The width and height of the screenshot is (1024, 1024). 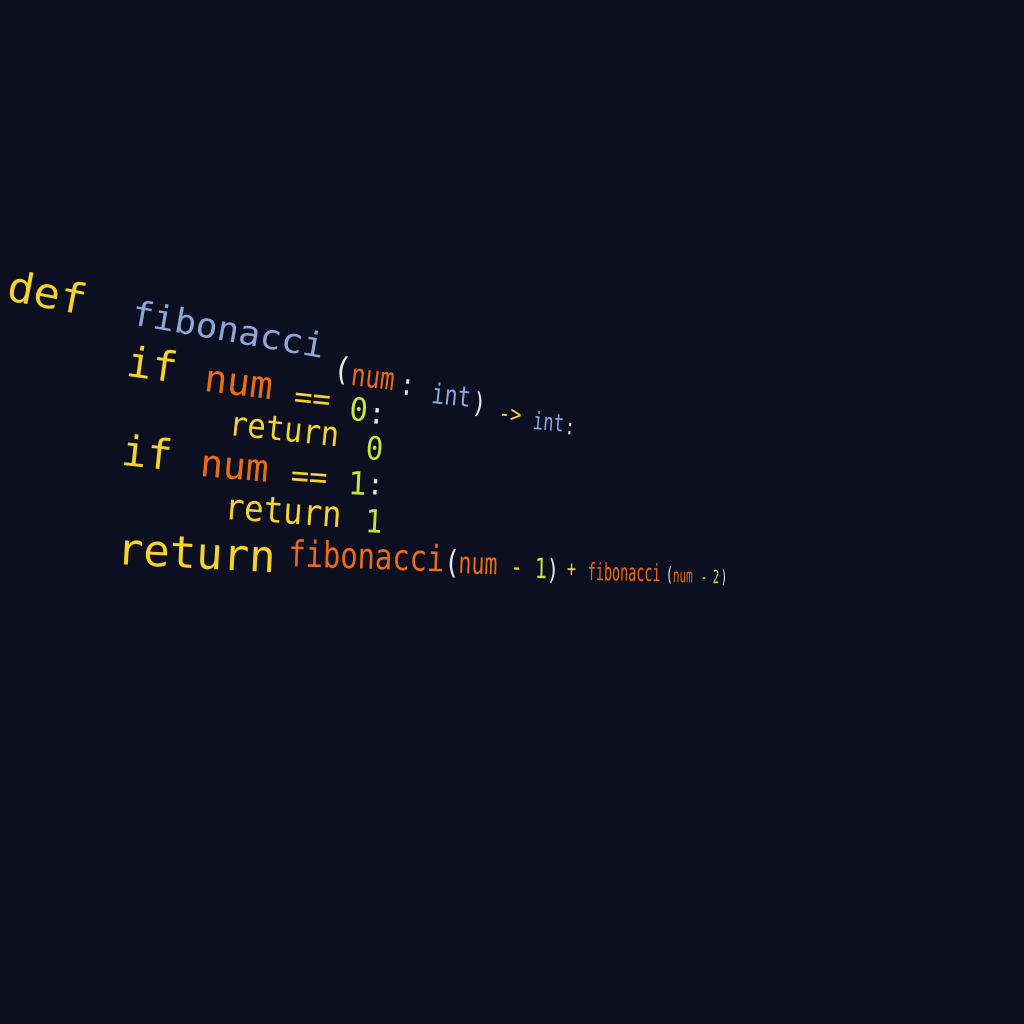 What do you see at coordinates (716, 578) in the screenshot?
I see `number-2: 2` at bounding box center [716, 578].